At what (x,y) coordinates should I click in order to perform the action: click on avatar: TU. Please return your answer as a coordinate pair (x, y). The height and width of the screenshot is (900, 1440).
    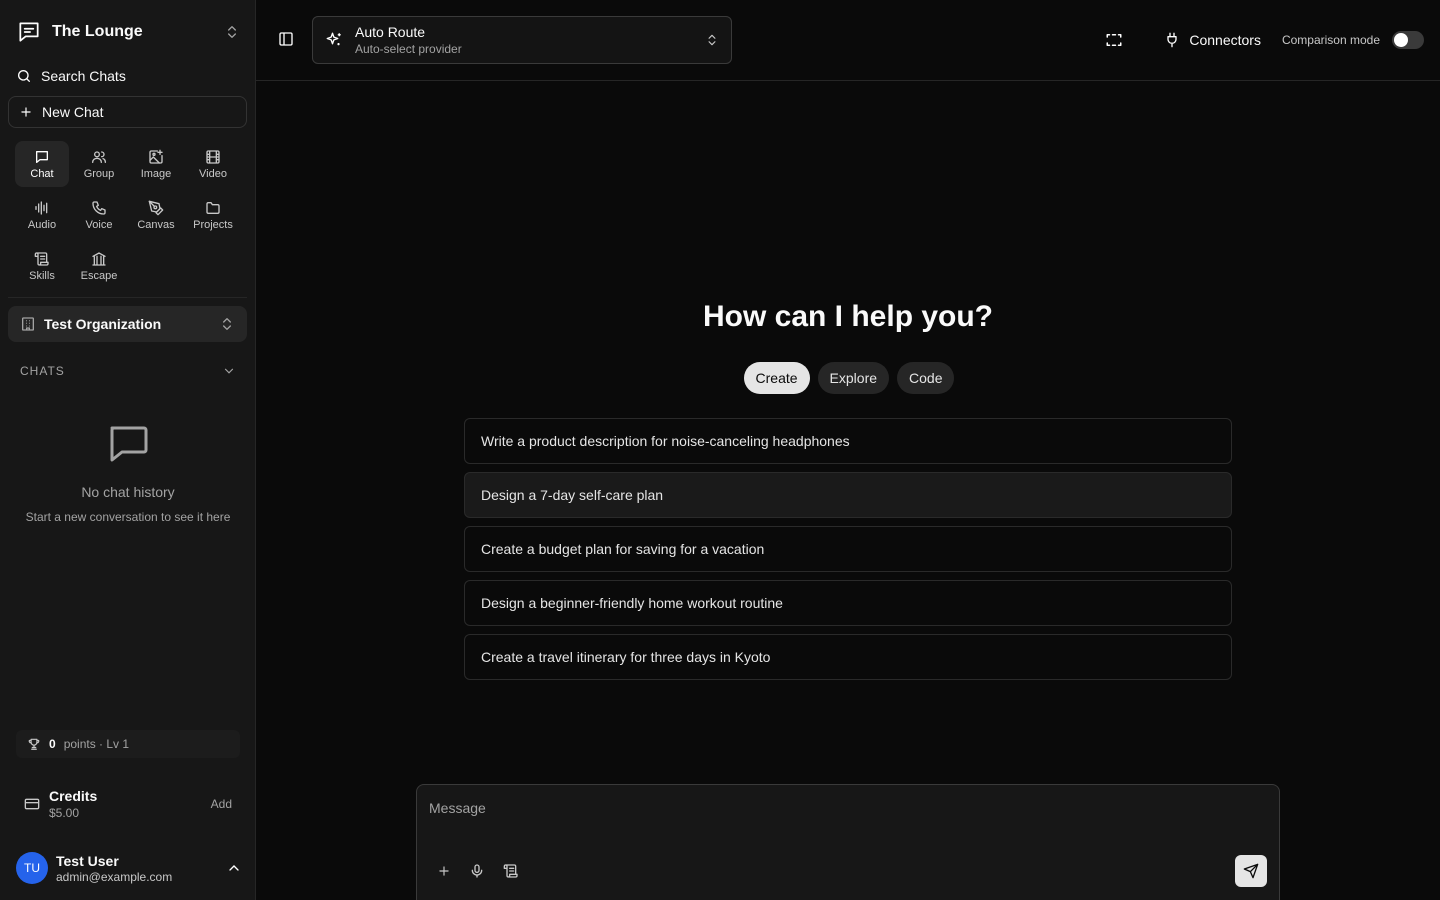
    Looking at the image, I should click on (32, 868).